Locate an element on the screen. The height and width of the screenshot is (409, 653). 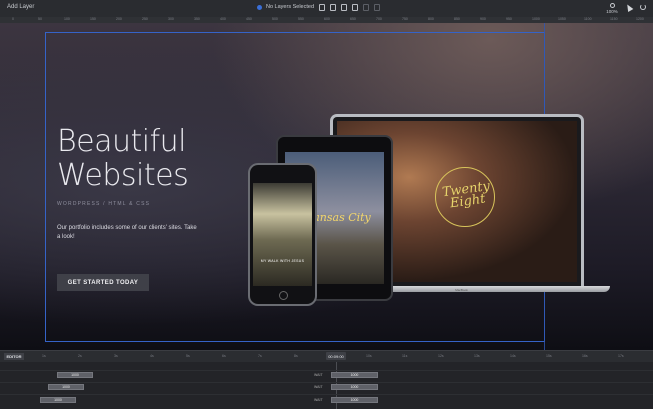
ruler-tick: 1000 is located at coordinates (536, 19).